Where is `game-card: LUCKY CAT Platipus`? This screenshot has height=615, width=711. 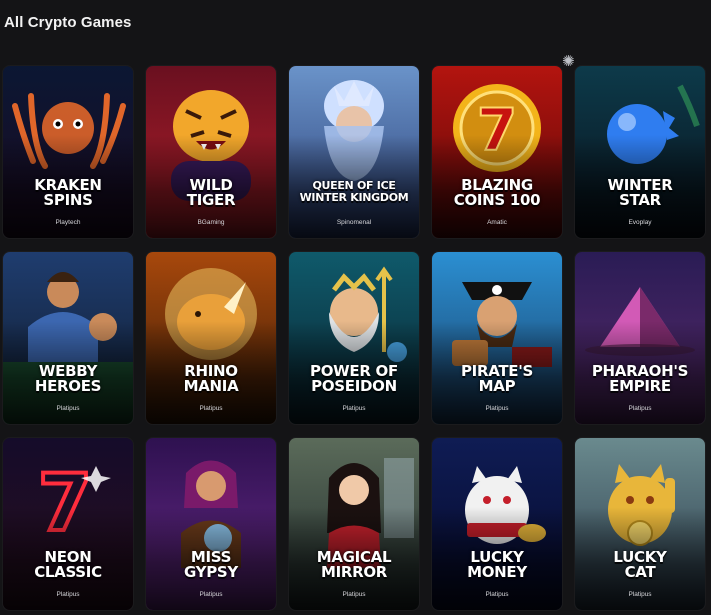
game-card: LUCKY CAT Platipus is located at coordinates (640, 524).